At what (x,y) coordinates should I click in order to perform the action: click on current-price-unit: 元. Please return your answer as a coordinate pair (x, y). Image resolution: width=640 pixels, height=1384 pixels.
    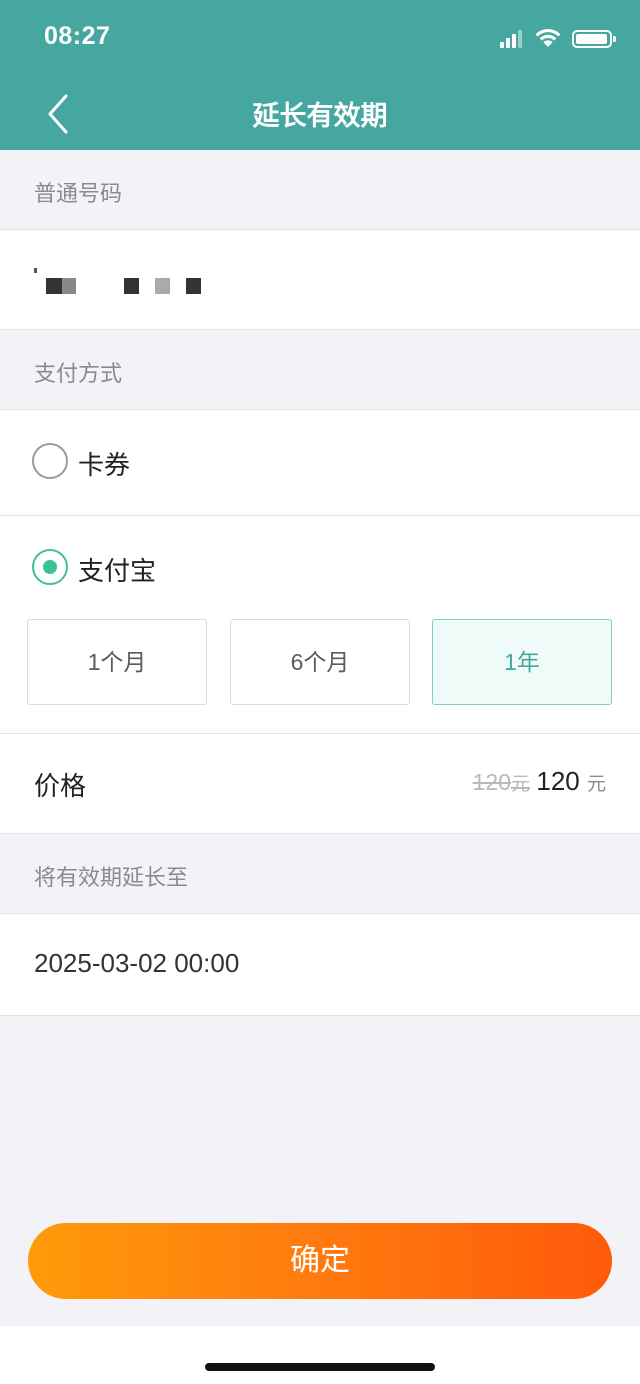
    Looking at the image, I should click on (596, 784).